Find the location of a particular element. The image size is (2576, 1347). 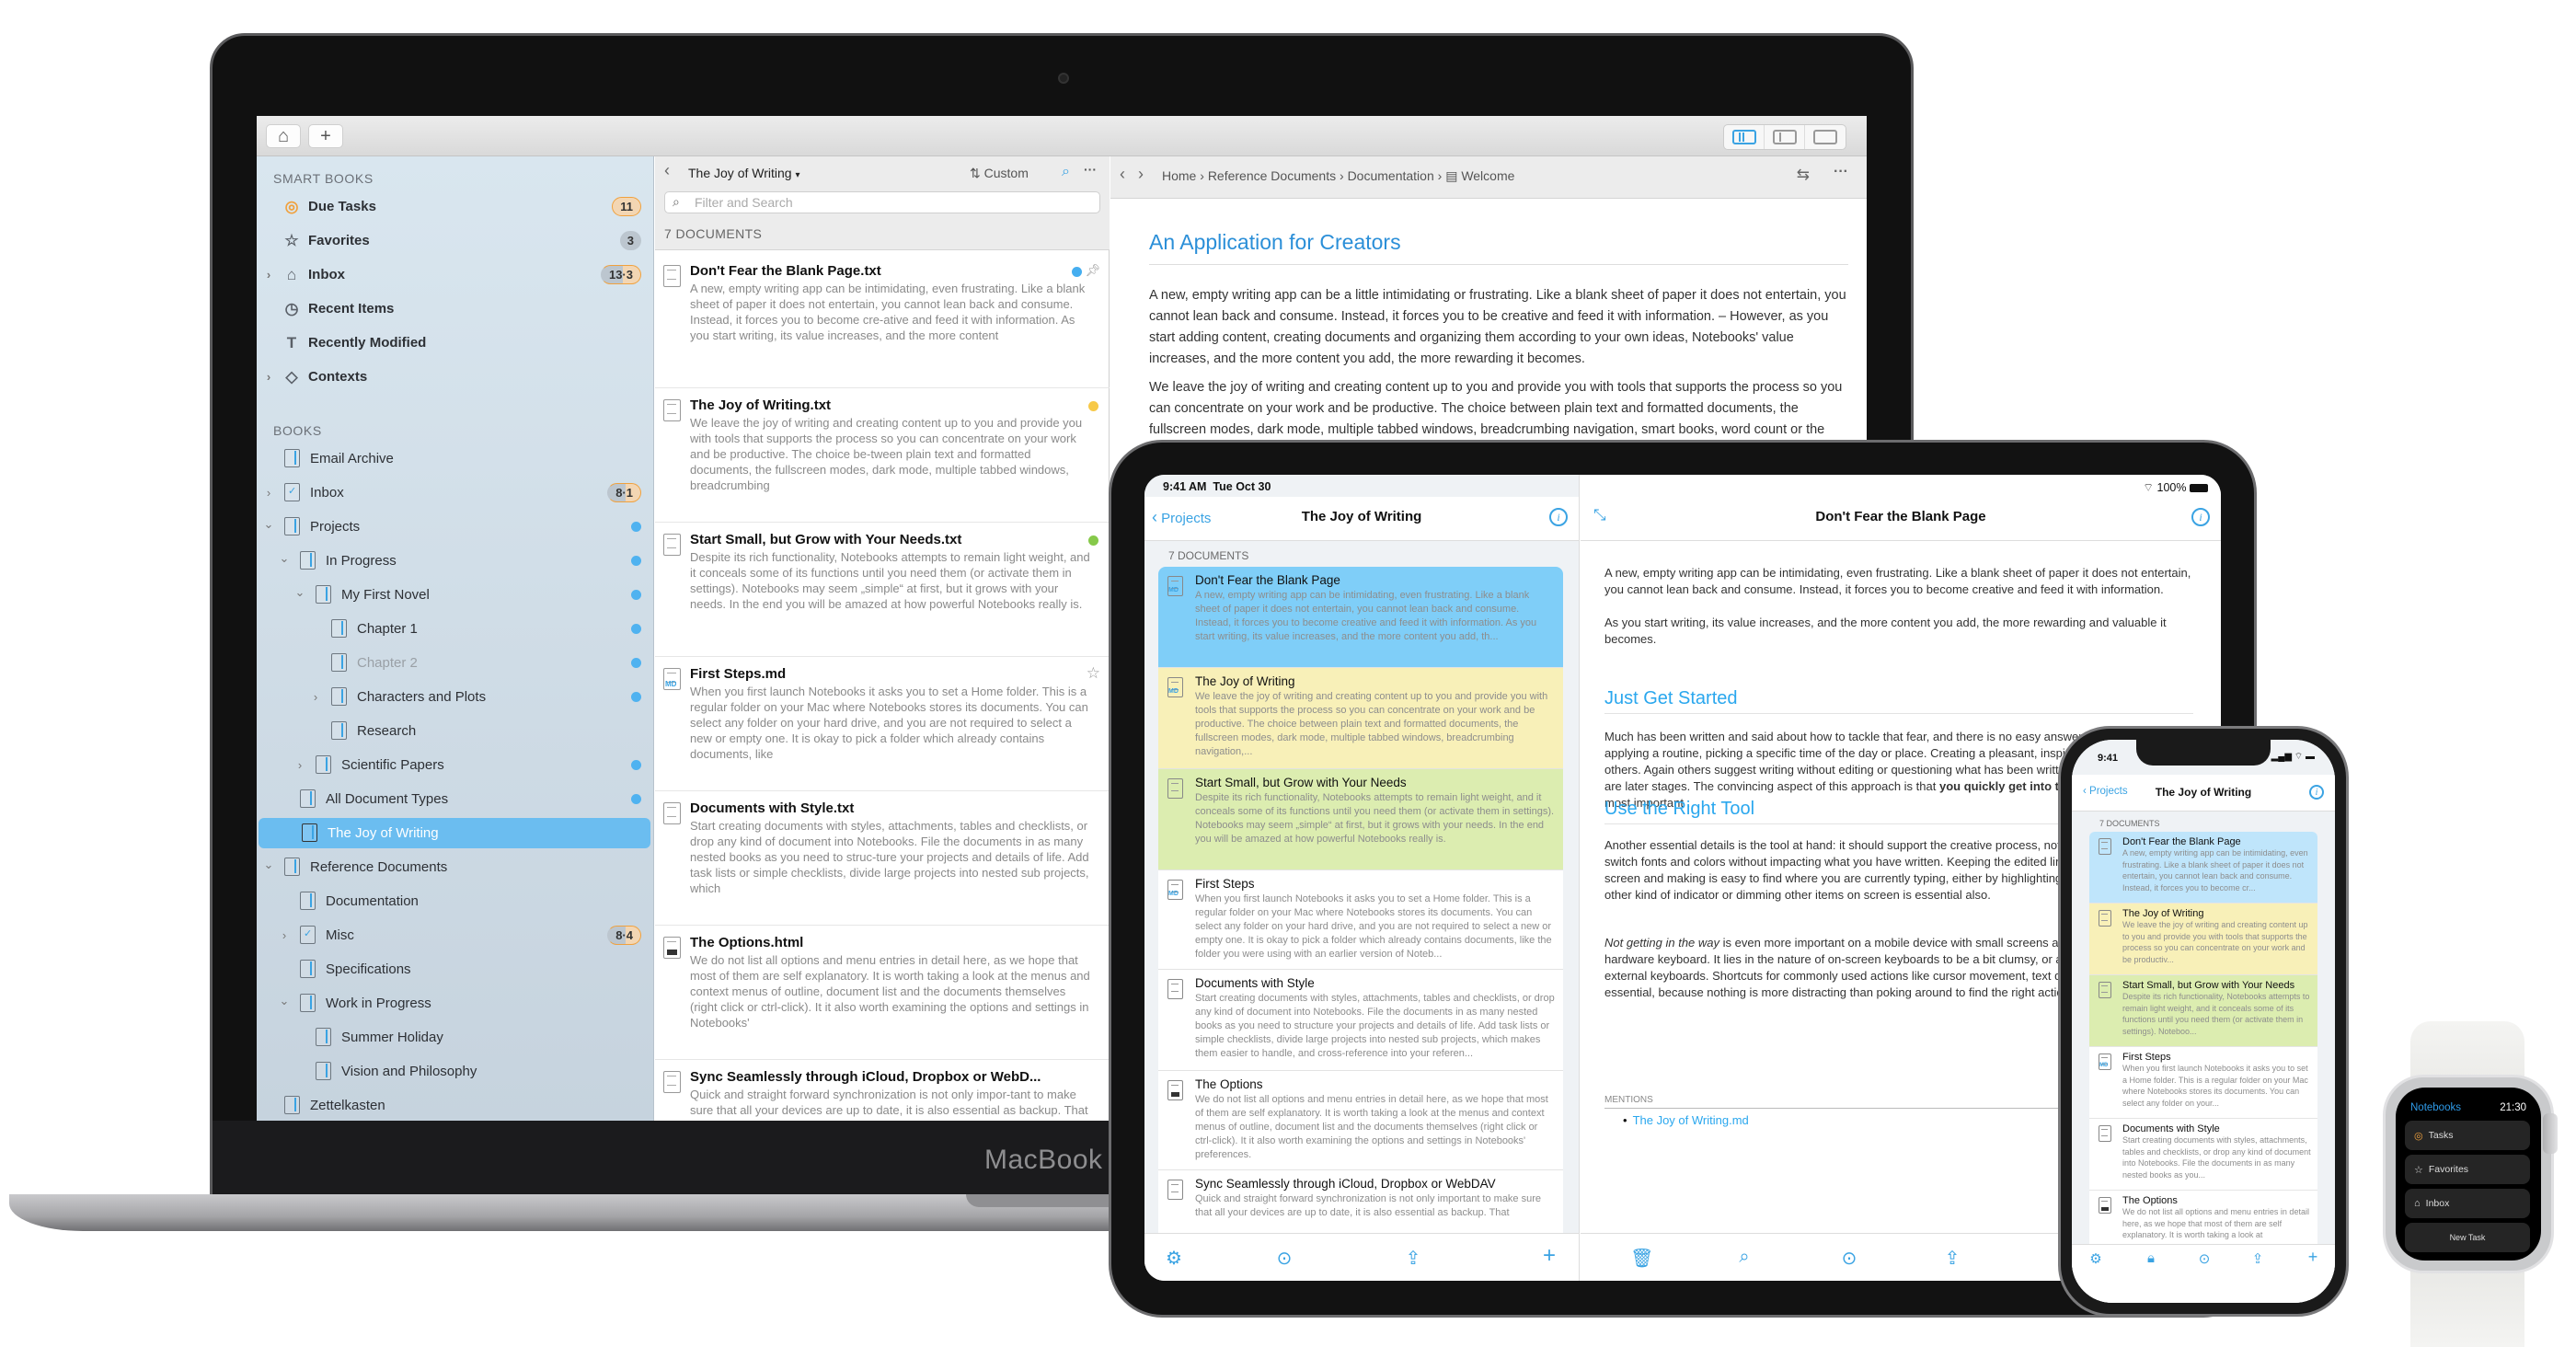

trash-icon: 🗑︎ is located at coordinates (1641, 1258).